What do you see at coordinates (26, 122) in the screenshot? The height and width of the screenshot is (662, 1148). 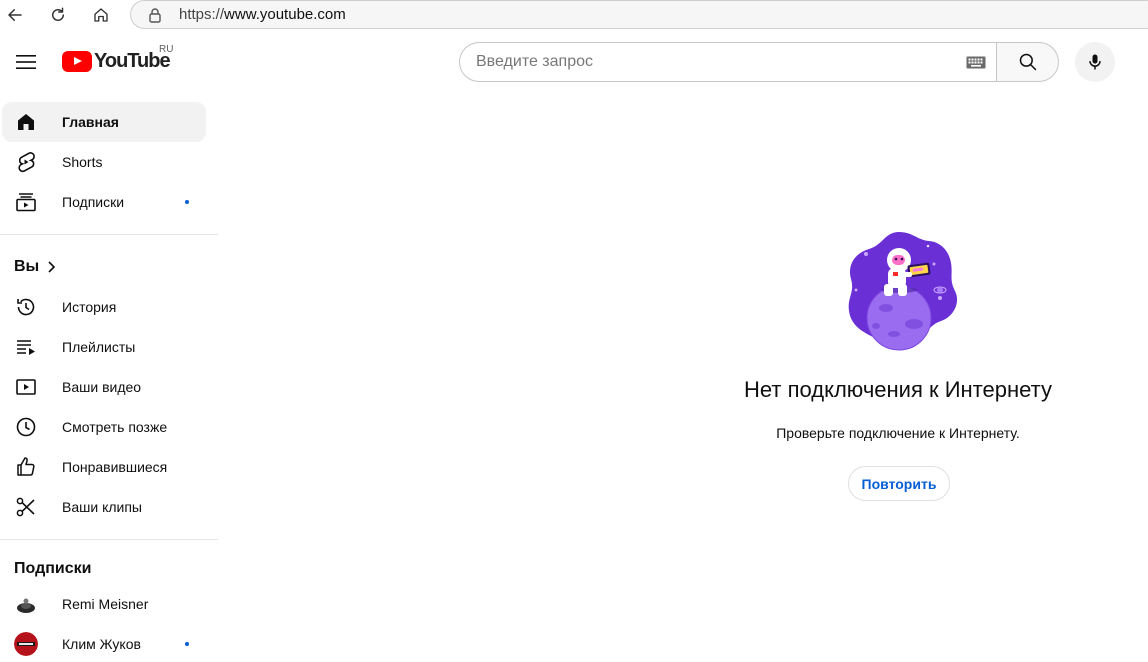 I see `home-icon` at bounding box center [26, 122].